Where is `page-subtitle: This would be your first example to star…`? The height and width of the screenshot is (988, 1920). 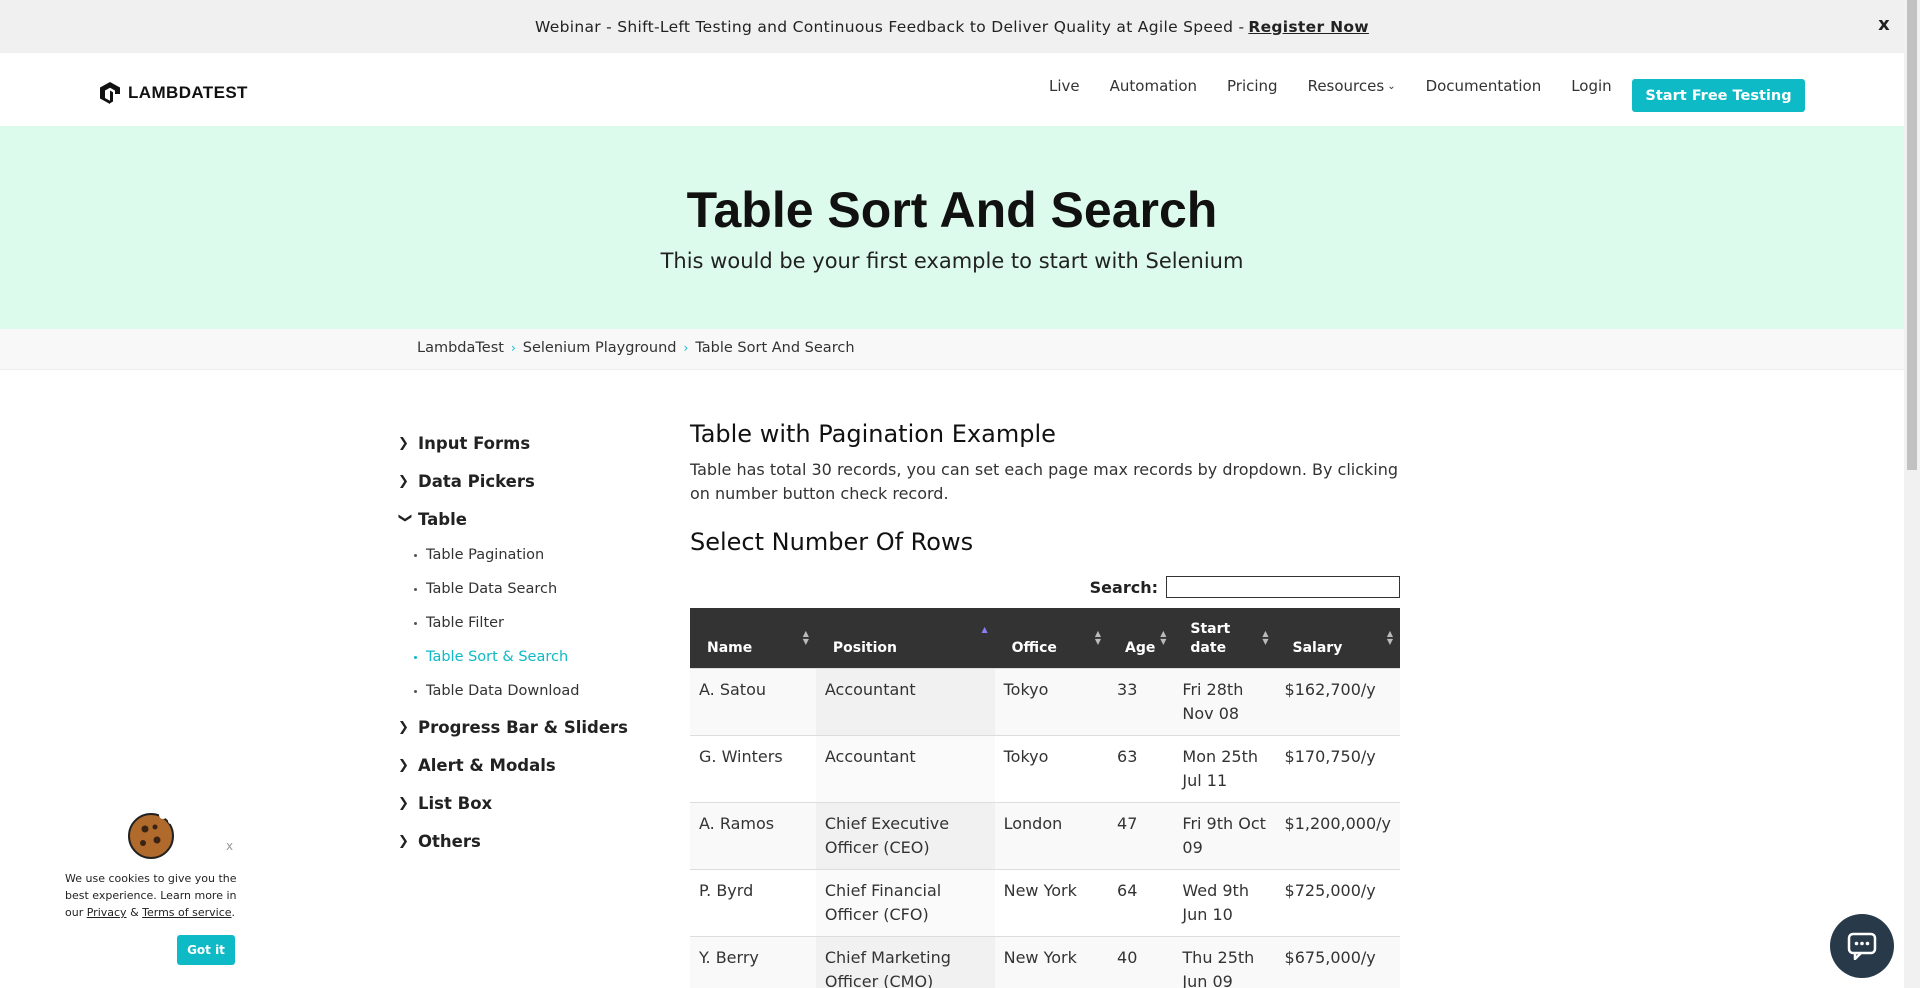 page-subtitle: This would be your first example to star… is located at coordinates (952, 261).